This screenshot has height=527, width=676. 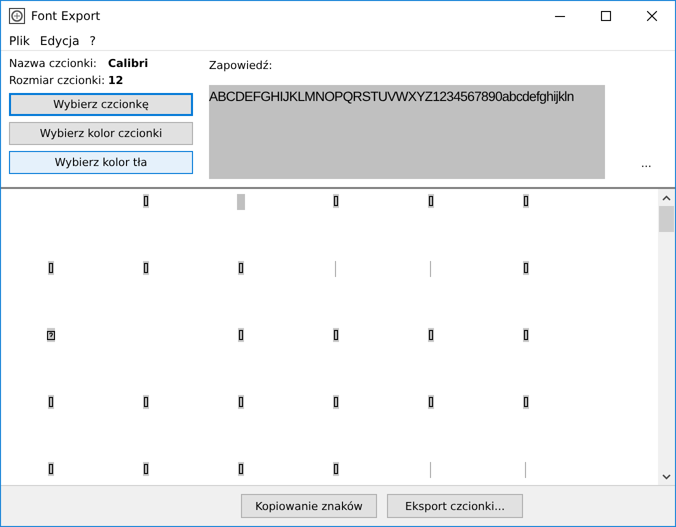 I want to click on field-value: Calibri, so click(x=129, y=63).